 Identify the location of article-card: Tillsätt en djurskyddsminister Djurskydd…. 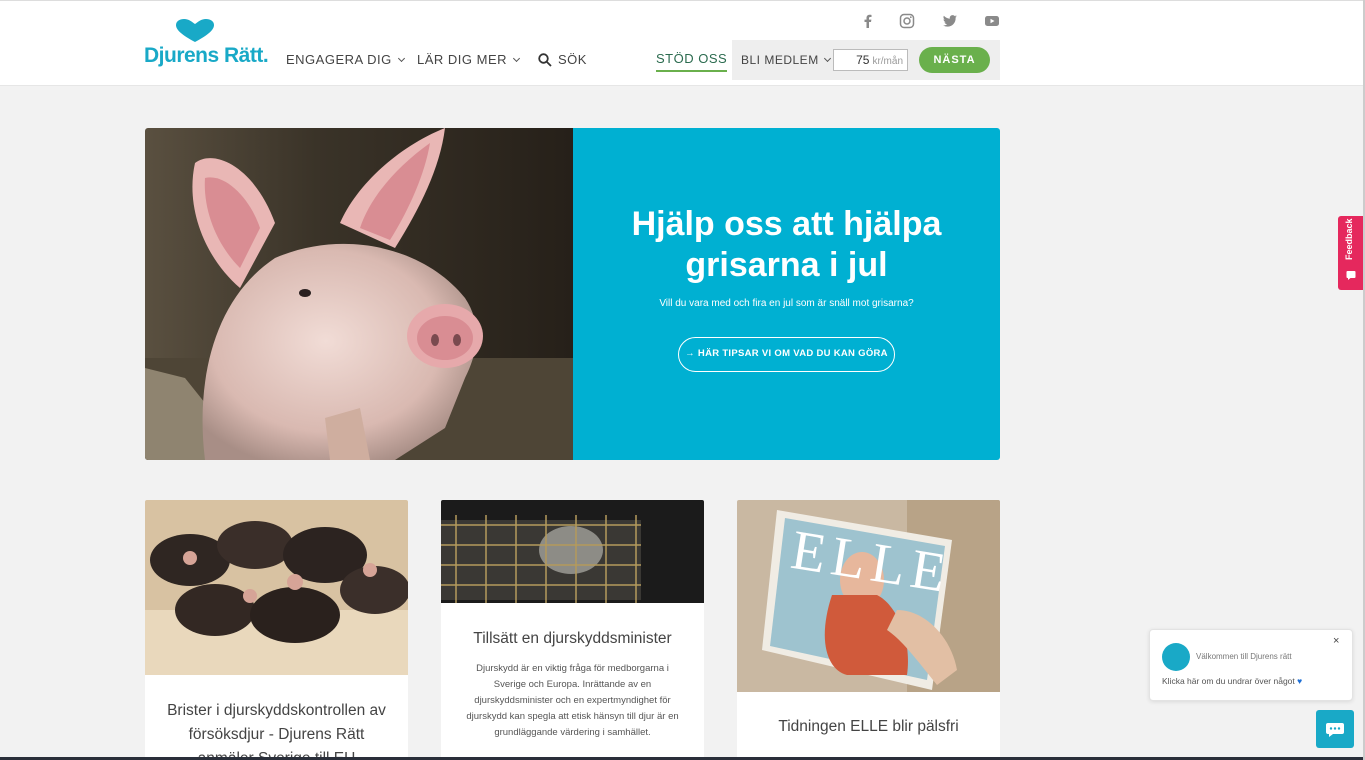
(572, 630).